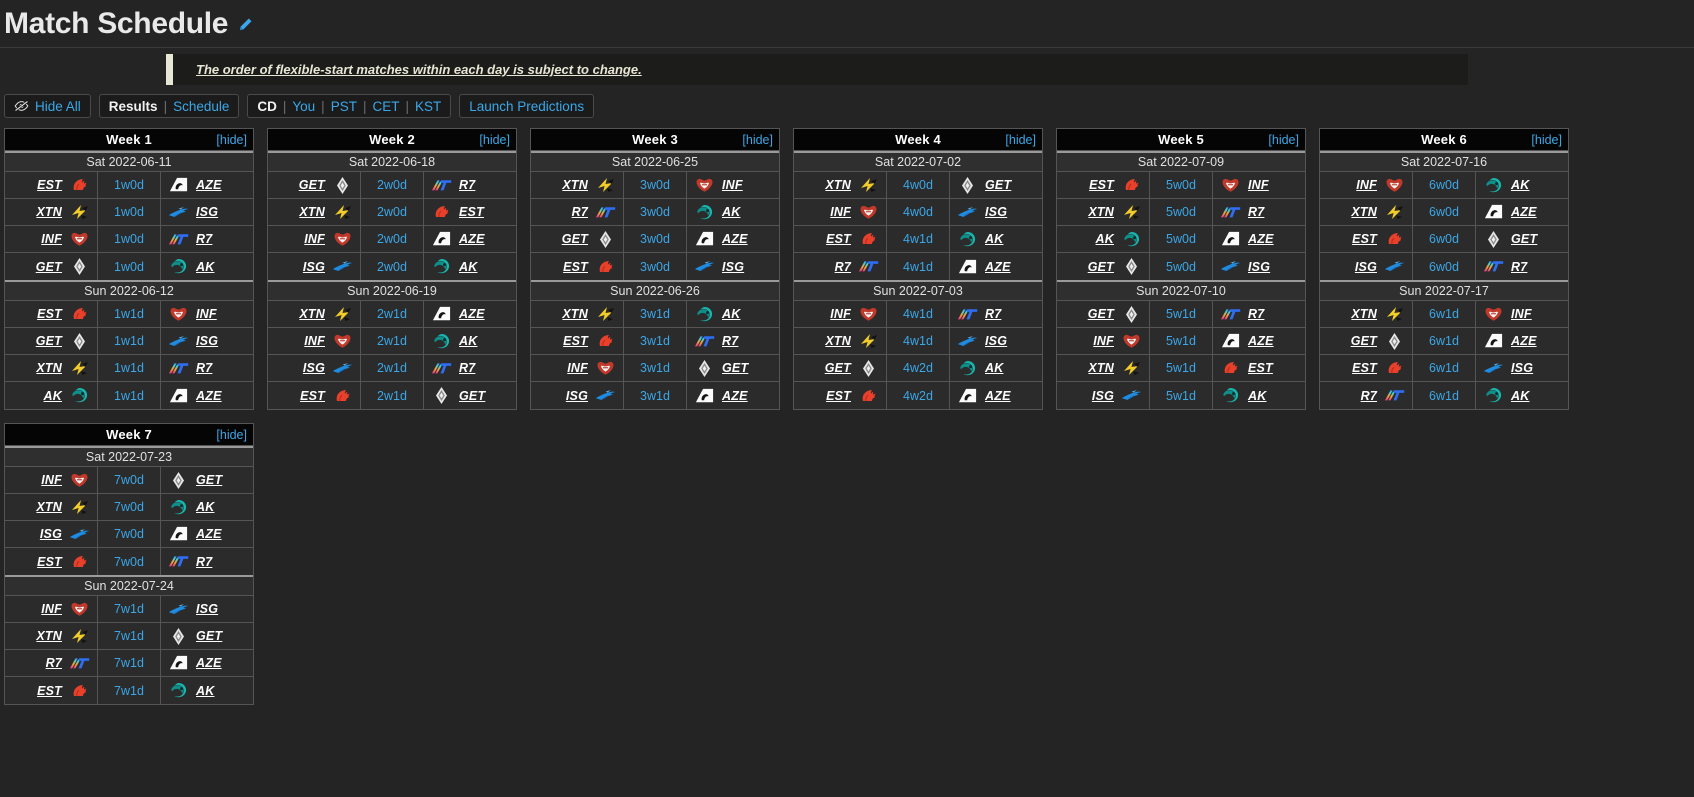 This screenshot has width=1694, height=797. What do you see at coordinates (392, 314) in the screenshot?
I see `match-time-link: 2w1d` at bounding box center [392, 314].